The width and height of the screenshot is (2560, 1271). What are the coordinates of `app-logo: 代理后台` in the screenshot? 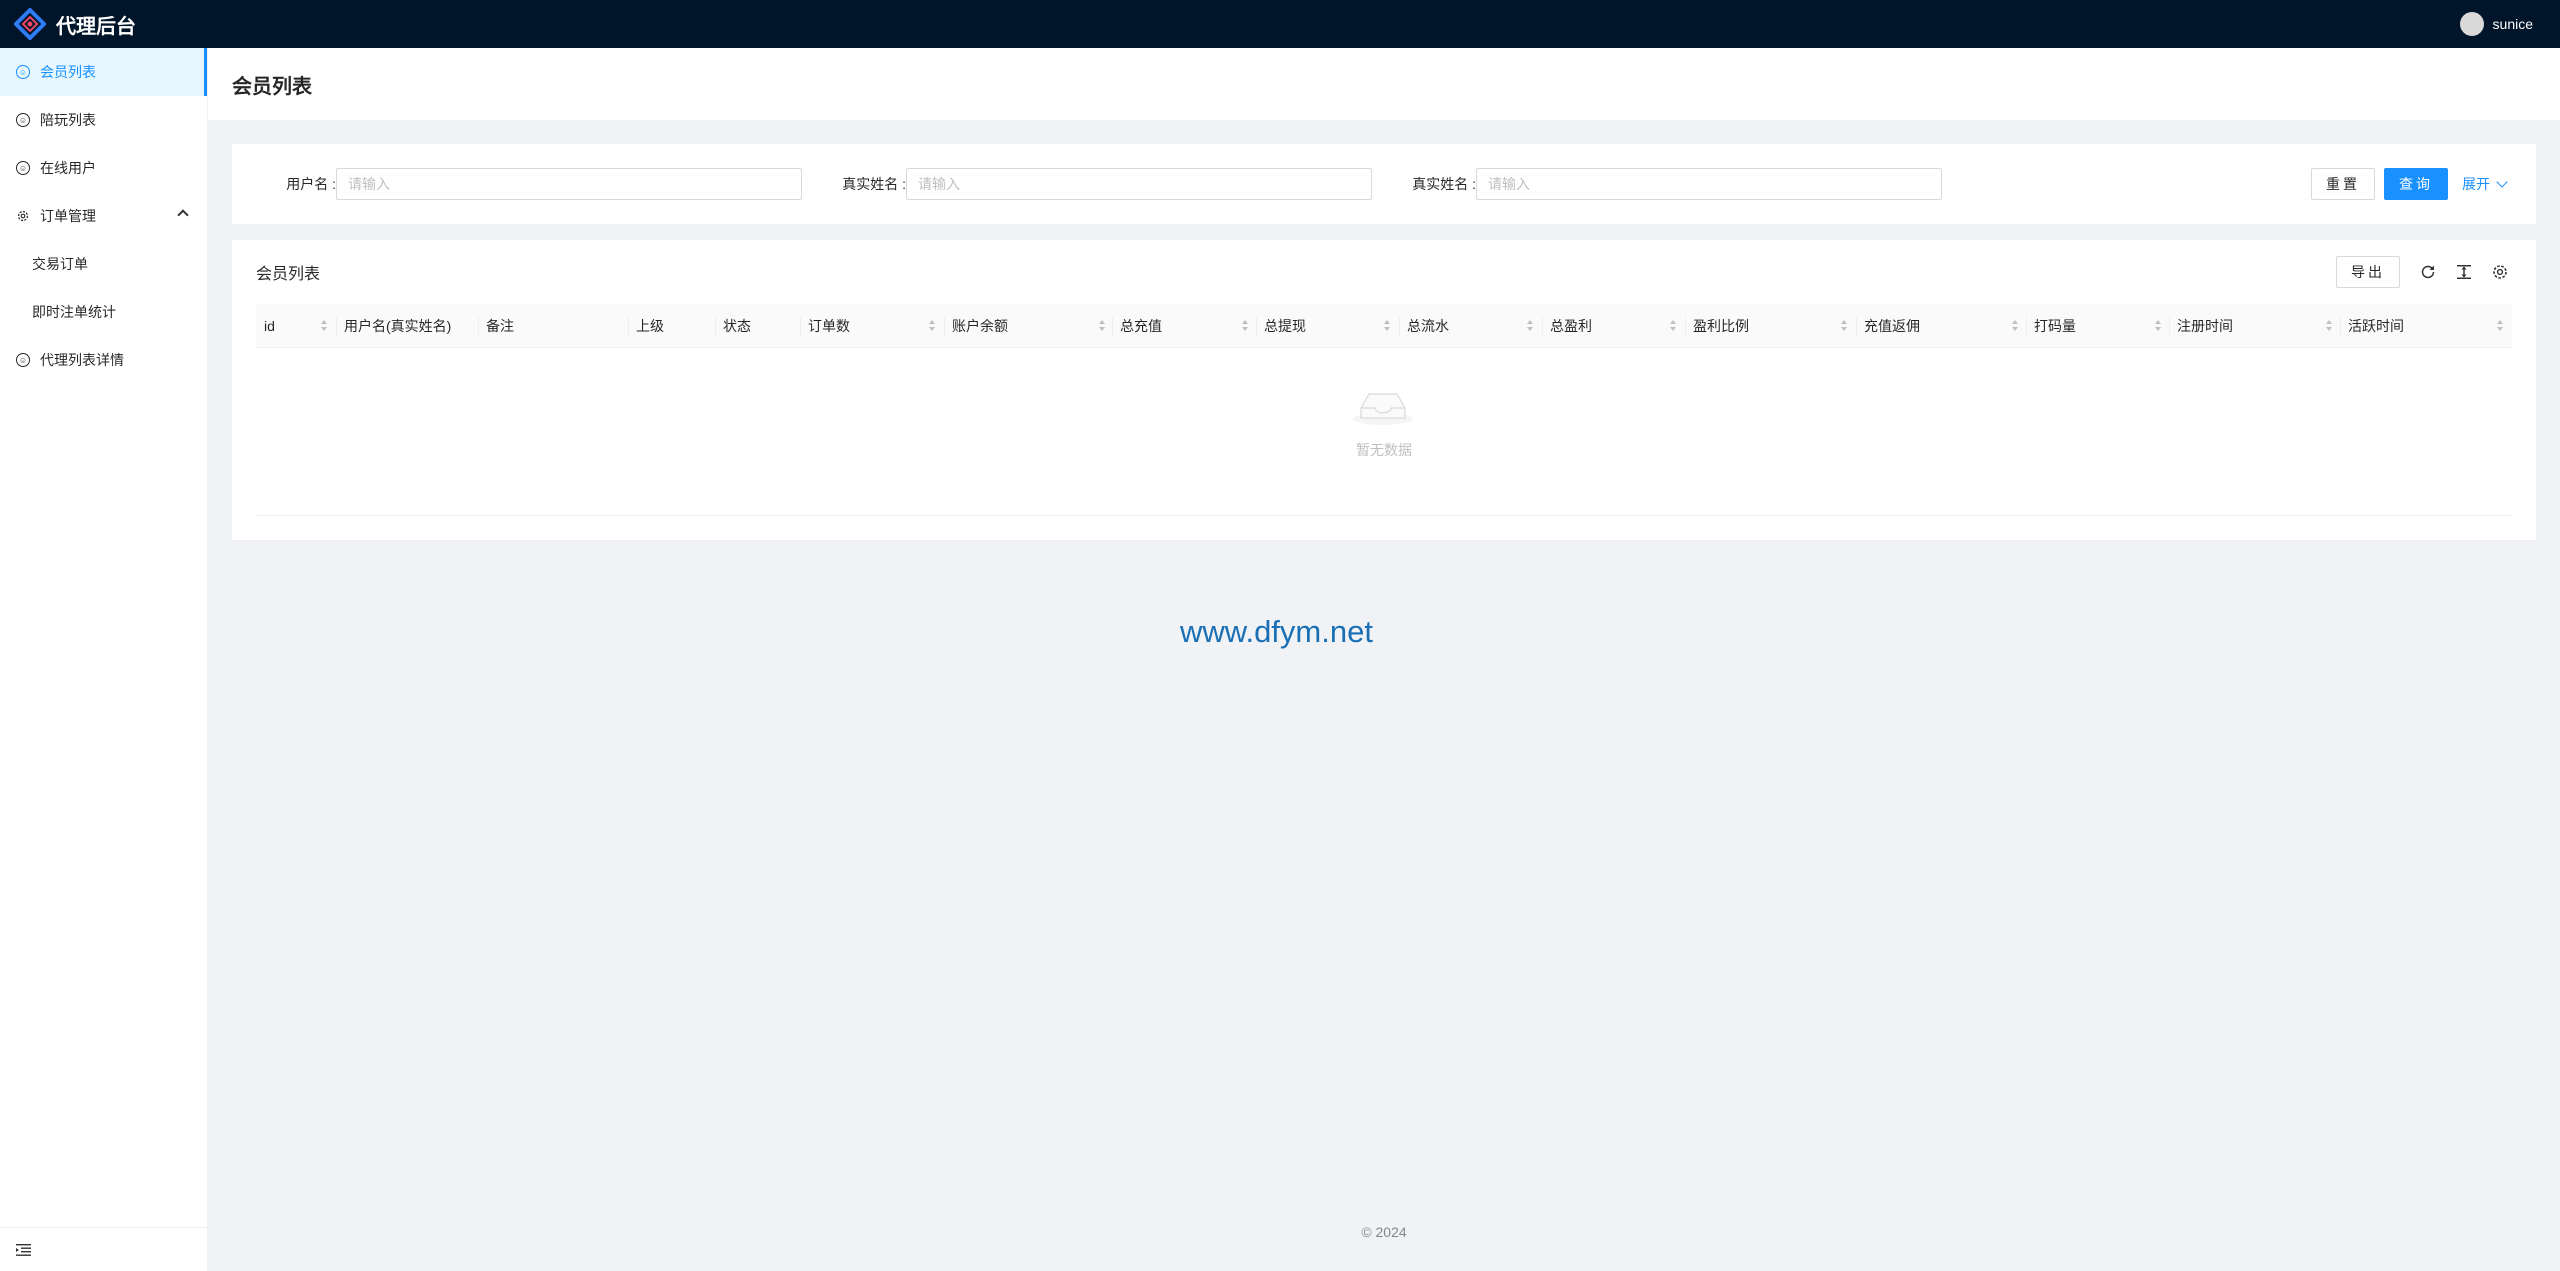 It's located at (75, 24).